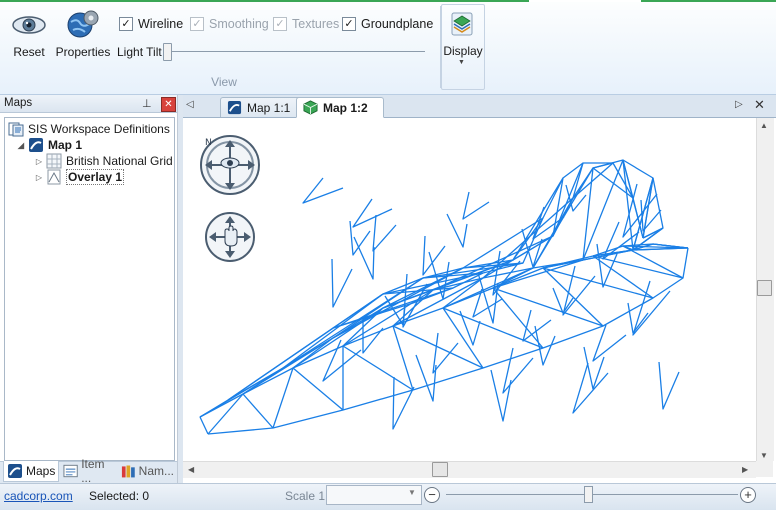 The height and width of the screenshot is (510, 776). What do you see at coordinates (239, 24) in the screenshot?
I see `smoothing-label: Smoothing` at bounding box center [239, 24].